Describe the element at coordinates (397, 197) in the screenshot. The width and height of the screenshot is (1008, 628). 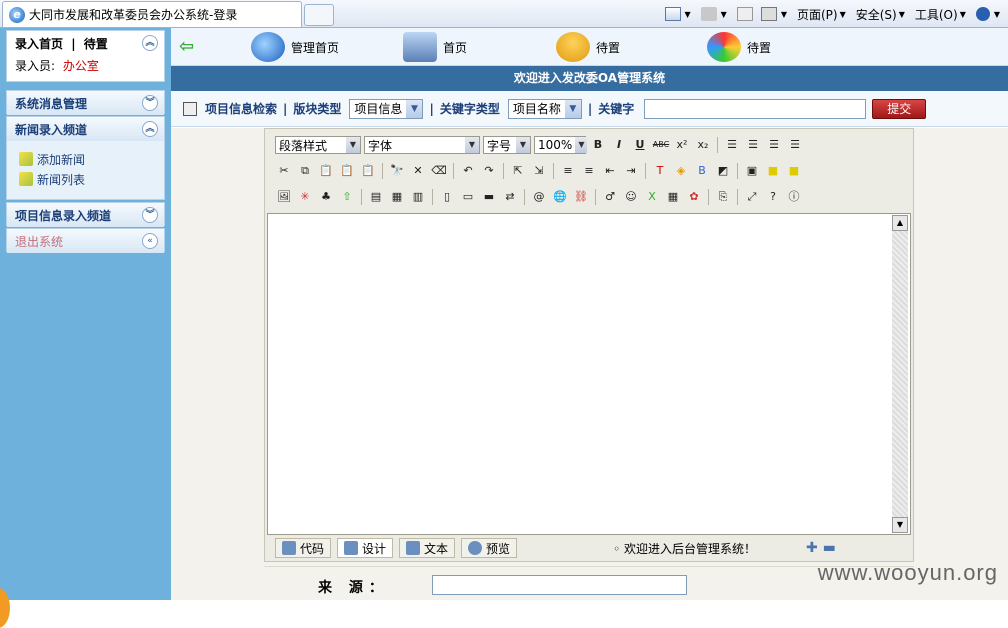
I see `table-props-icon: ▦` at that location.